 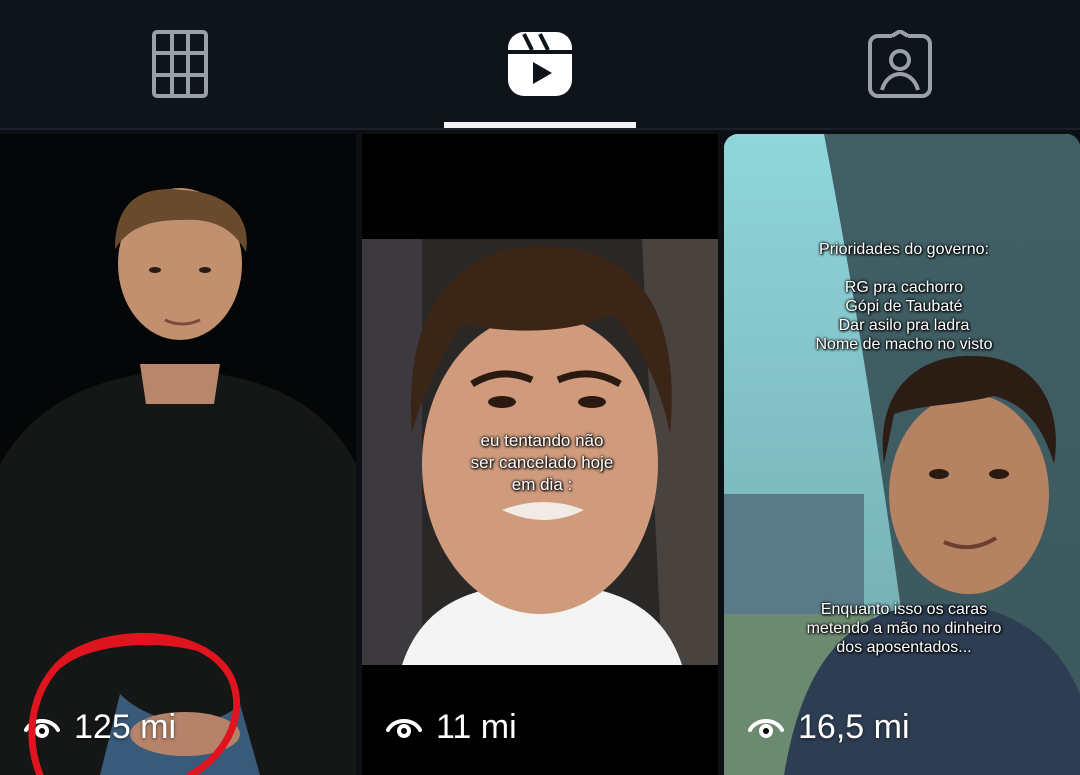 I want to click on view-count: 11 mi, so click(x=451, y=727).